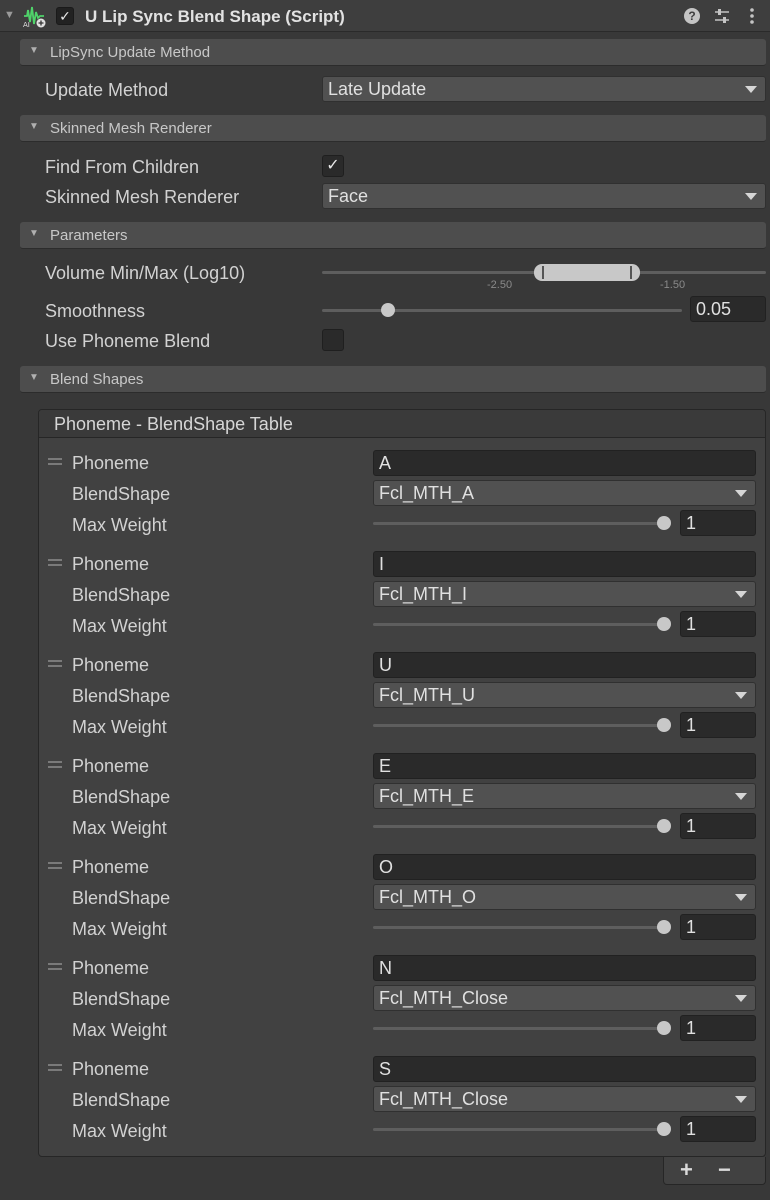  What do you see at coordinates (95, 311) in the screenshot?
I see `smoothness-label: Smoothness` at bounding box center [95, 311].